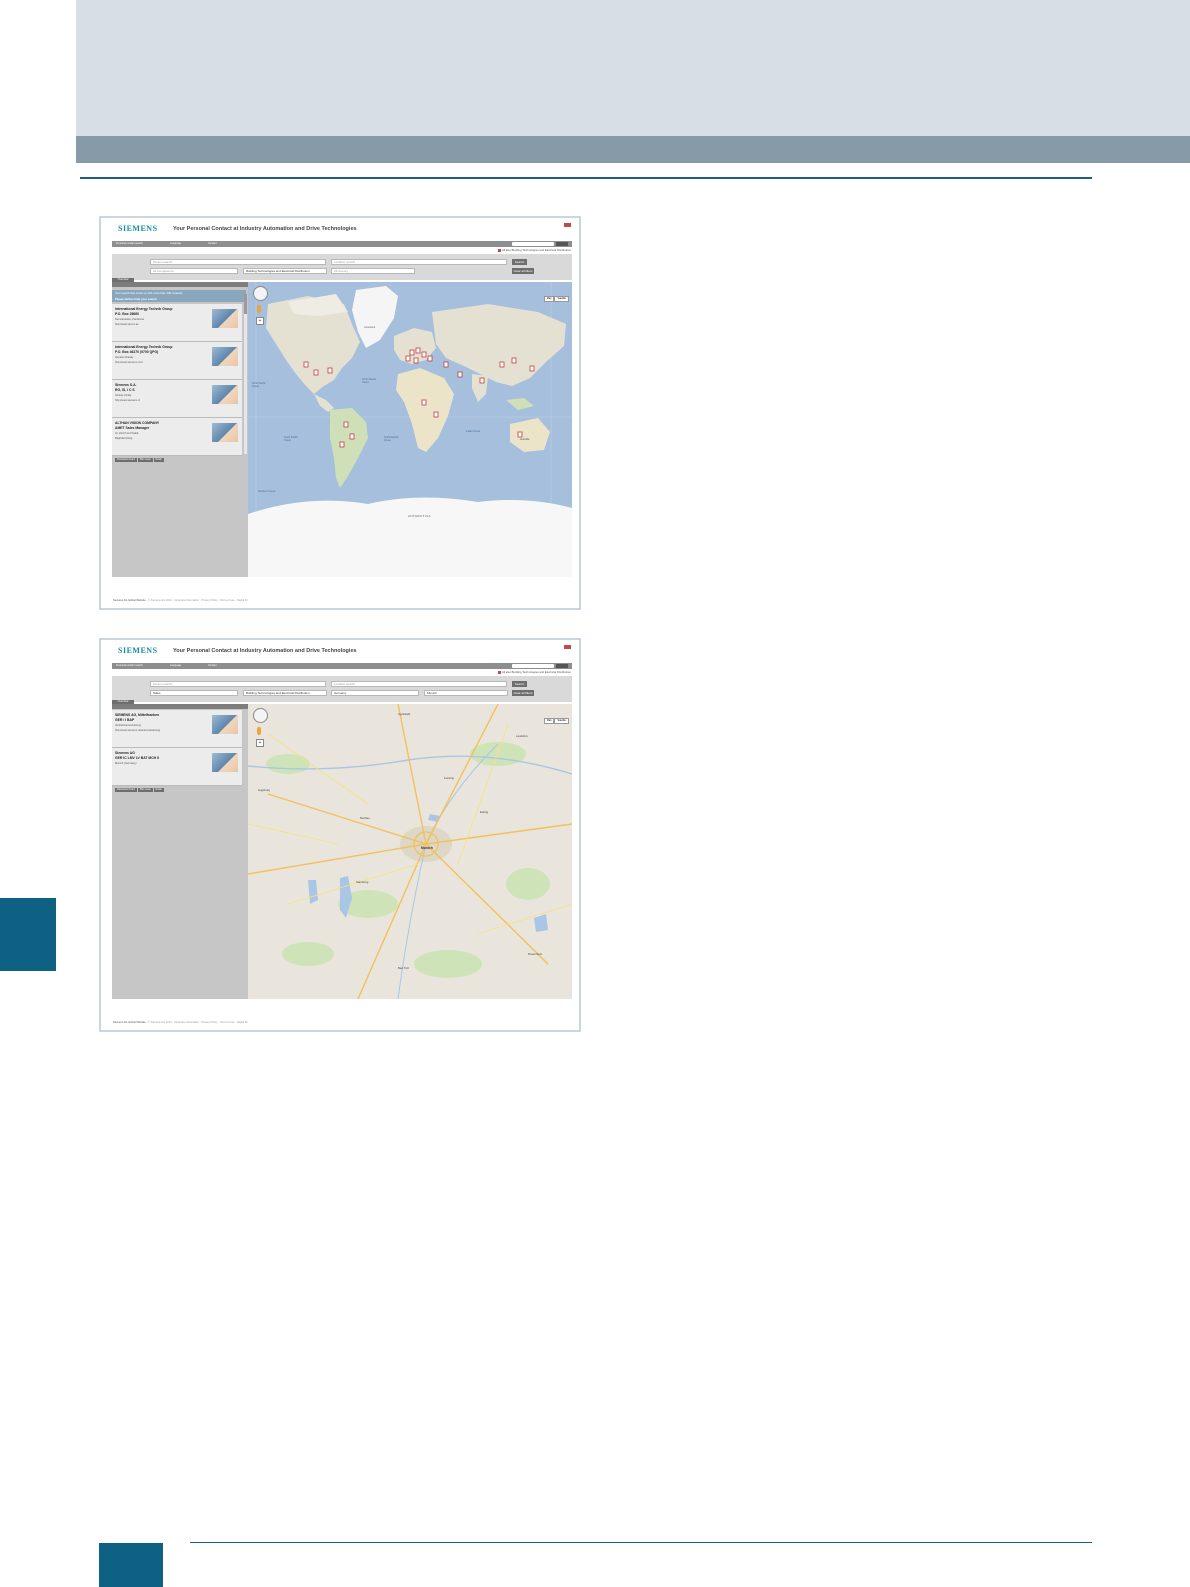 The height and width of the screenshot is (1587, 1190). What do you see at coordinates (362, 882) in the screenshot?
I see `map-label-starnberg: Starnberg` at bounding box center [362, 882].